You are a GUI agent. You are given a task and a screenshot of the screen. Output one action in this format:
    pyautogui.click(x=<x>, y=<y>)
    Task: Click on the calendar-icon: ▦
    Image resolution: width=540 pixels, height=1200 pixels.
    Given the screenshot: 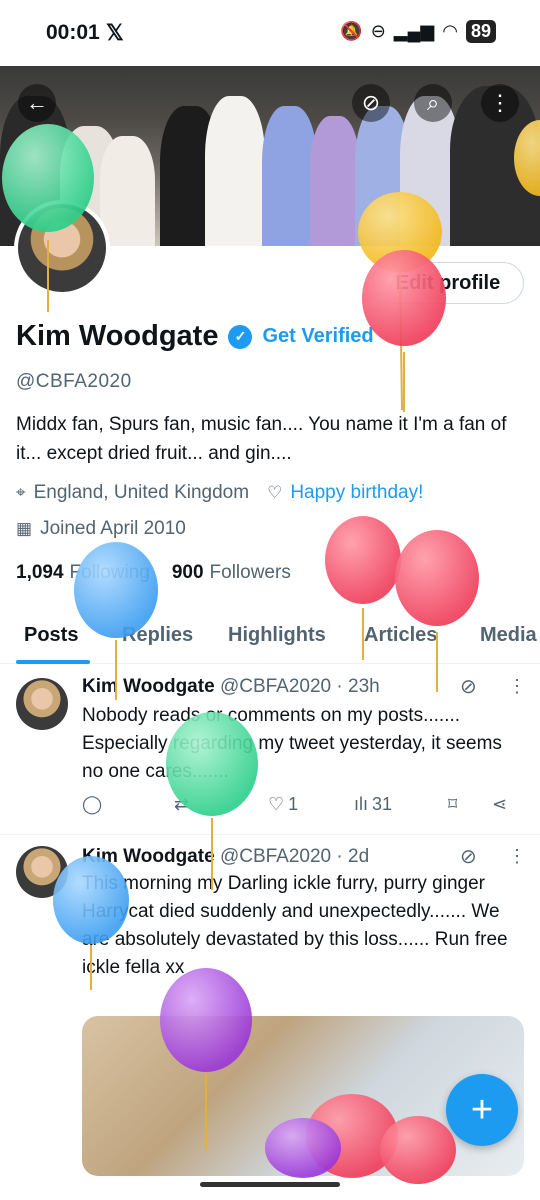 What is the action you would take?
    pyautogui.click(x=24, y=528)
    